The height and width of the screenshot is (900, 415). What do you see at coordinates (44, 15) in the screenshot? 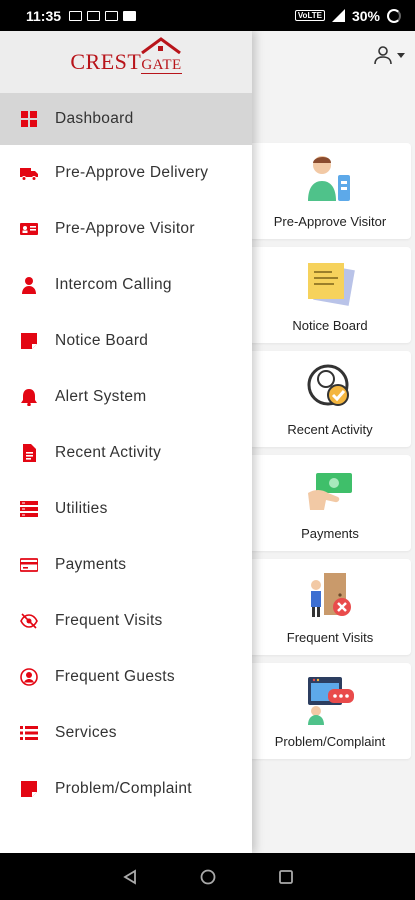
I see `status-time: 11:35` at bounding box center [44, 15].